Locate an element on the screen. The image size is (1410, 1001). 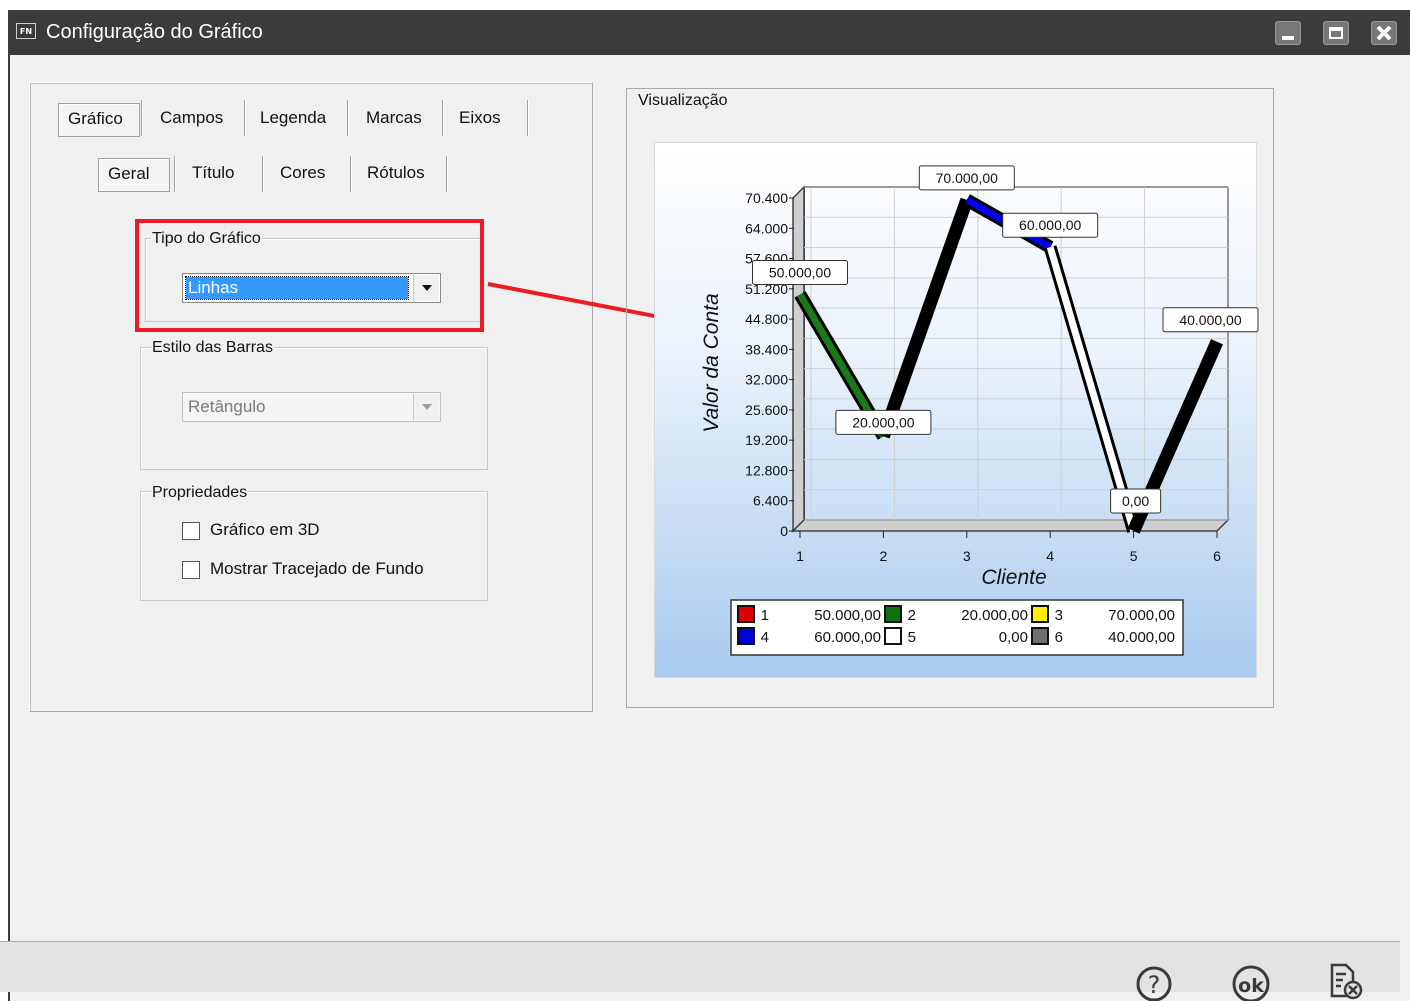
tab-label: Geral is located at coordinates (129, 173).